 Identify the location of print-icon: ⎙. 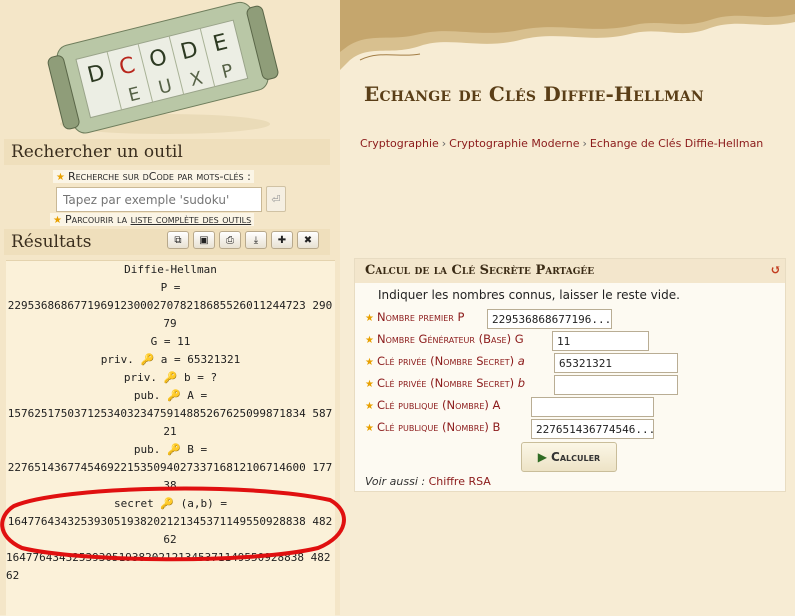
(230, 240).